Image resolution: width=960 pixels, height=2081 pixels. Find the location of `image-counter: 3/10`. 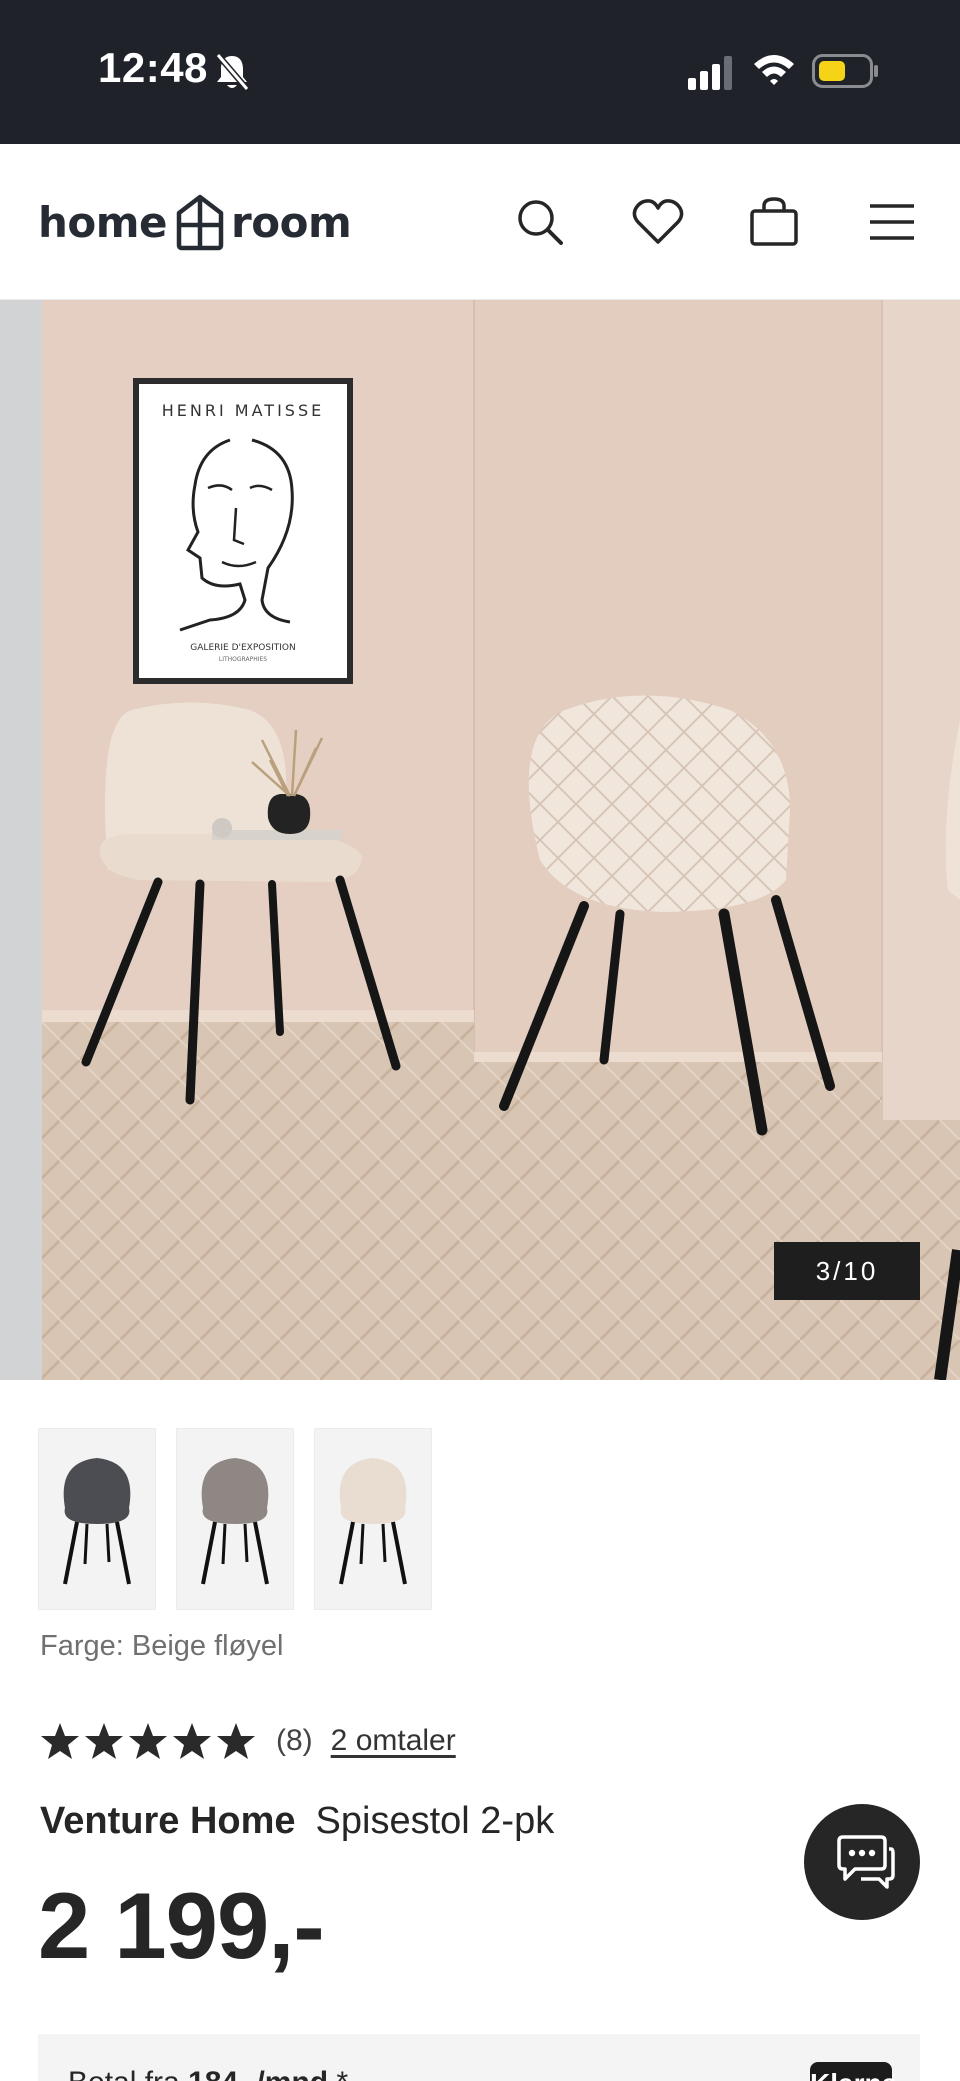

image-counter: 3/10 is located at coordinates (847, 1271).